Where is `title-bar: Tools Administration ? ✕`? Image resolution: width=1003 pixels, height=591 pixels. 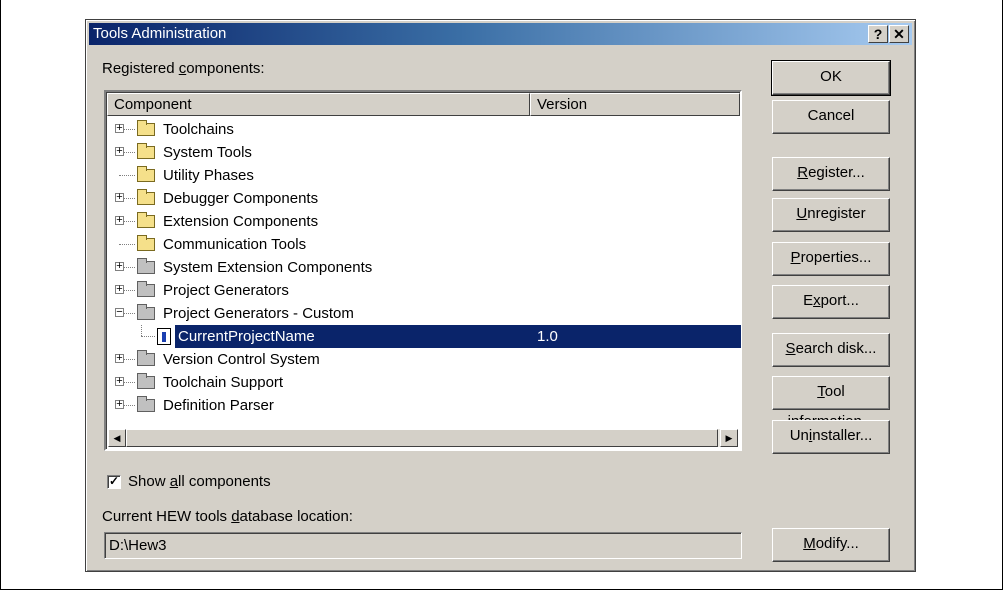 title-bar: Tools Administration ? ✕ is located at coordinates (500, 34).